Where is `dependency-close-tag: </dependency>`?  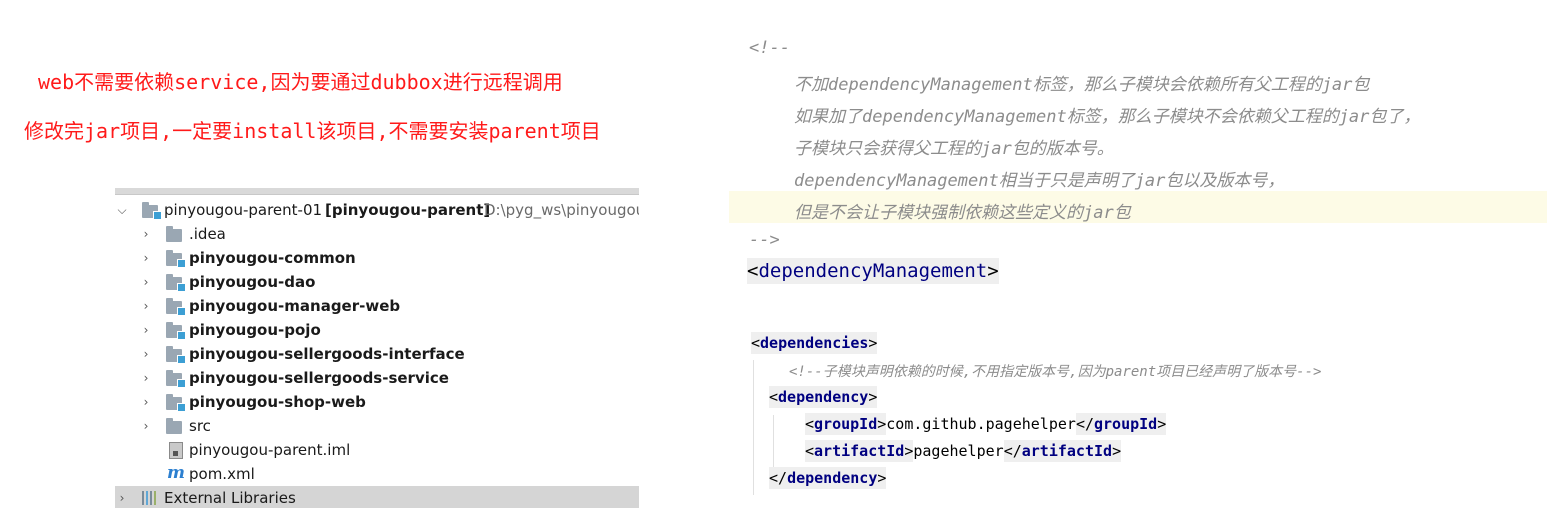
dependency-close-tag: </dependency> is located at coordinates (828, 478).